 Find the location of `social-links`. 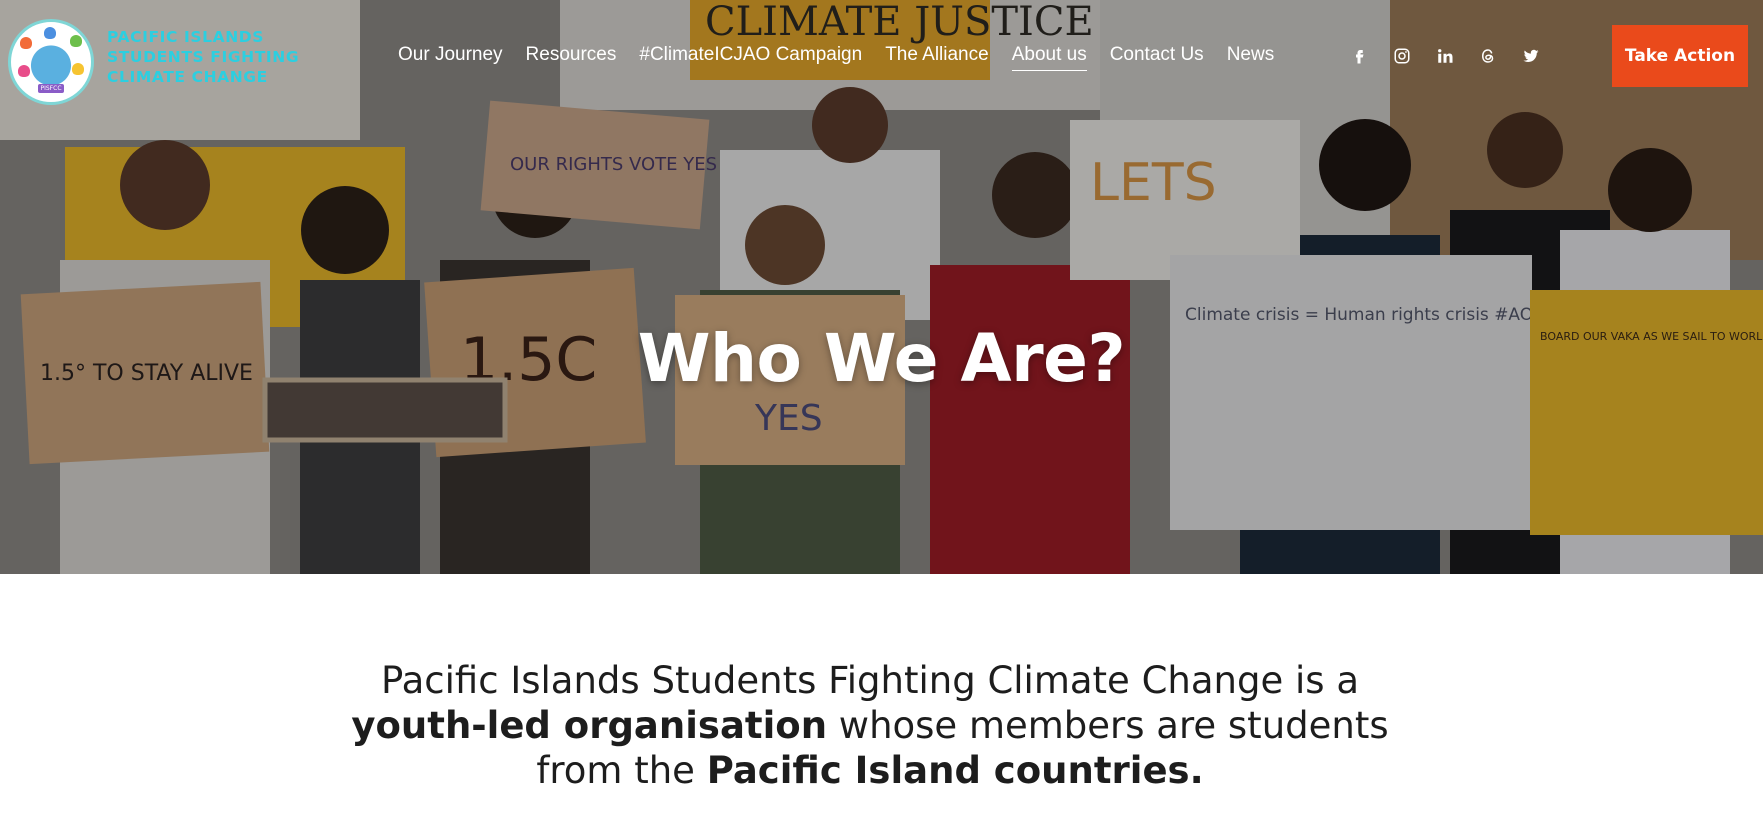

social-links is located at coordinates (1457, 56).